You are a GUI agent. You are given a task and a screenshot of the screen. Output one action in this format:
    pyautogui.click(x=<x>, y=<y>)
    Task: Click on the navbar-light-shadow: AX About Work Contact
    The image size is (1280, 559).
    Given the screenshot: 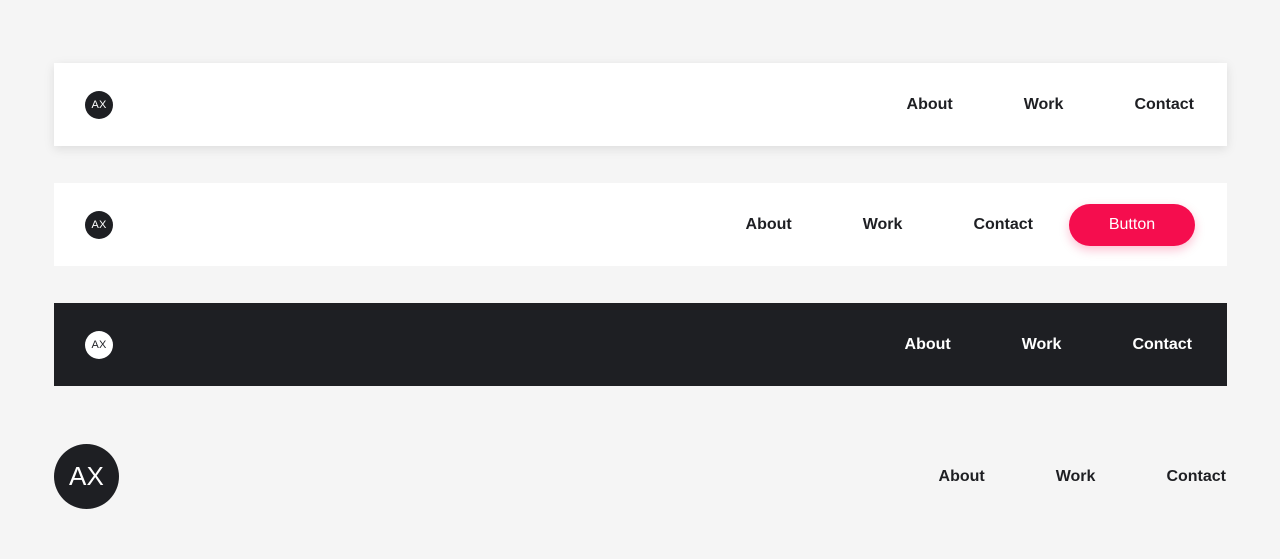 What is the action you would take?
    pyautogui.click(x=640, y=104)
    